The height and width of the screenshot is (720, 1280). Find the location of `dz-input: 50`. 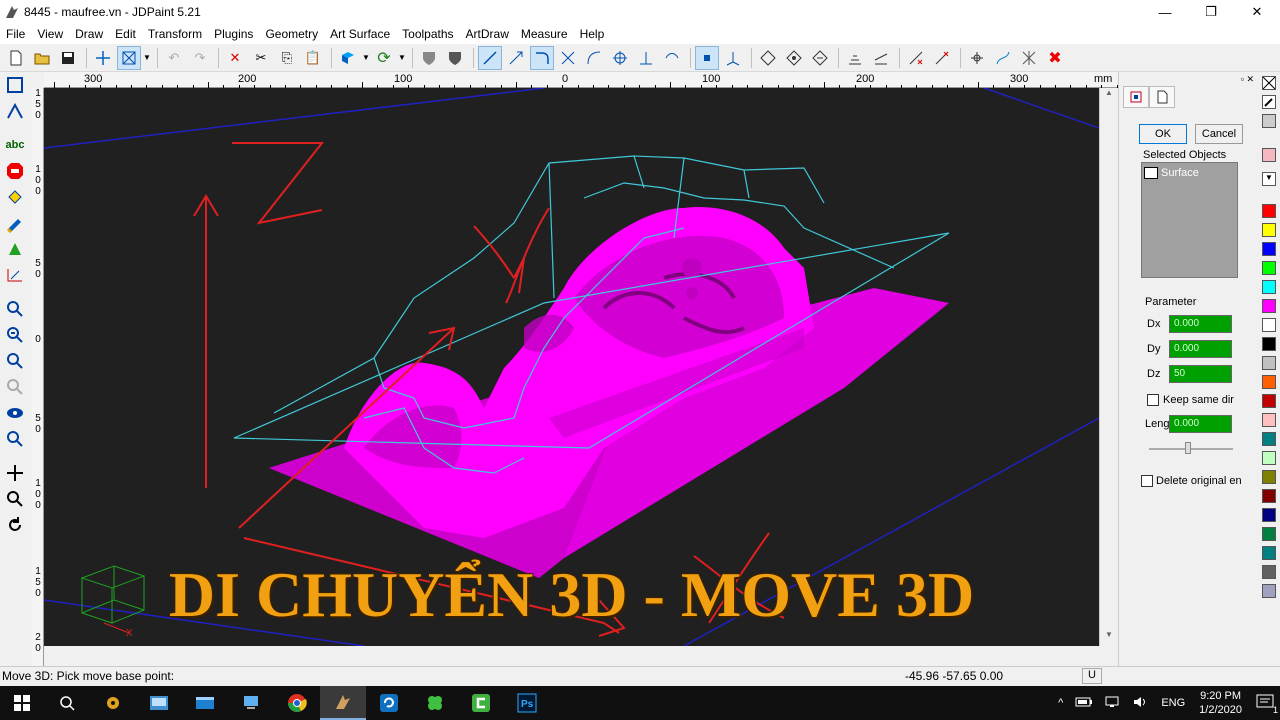

dz-input: 50 is located at coordinates (1200, 374).